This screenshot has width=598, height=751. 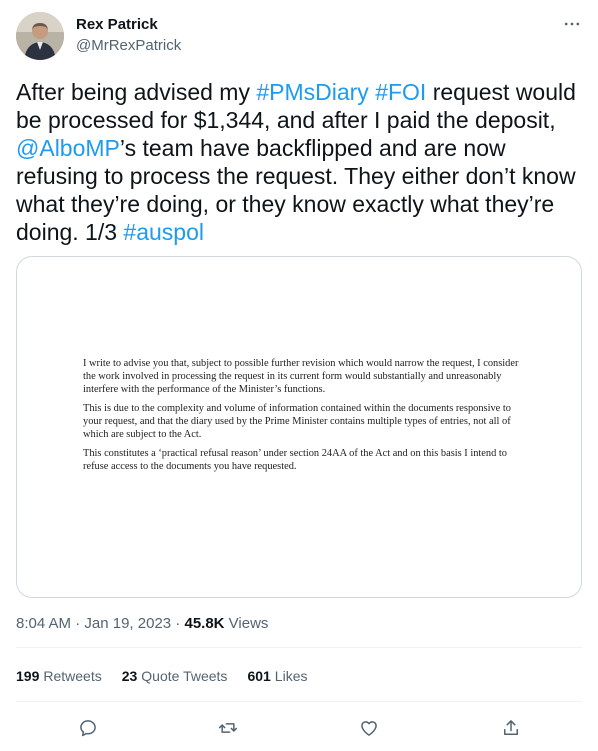 I want to click on views-count: 45.8K, so click(x=204, y=623).